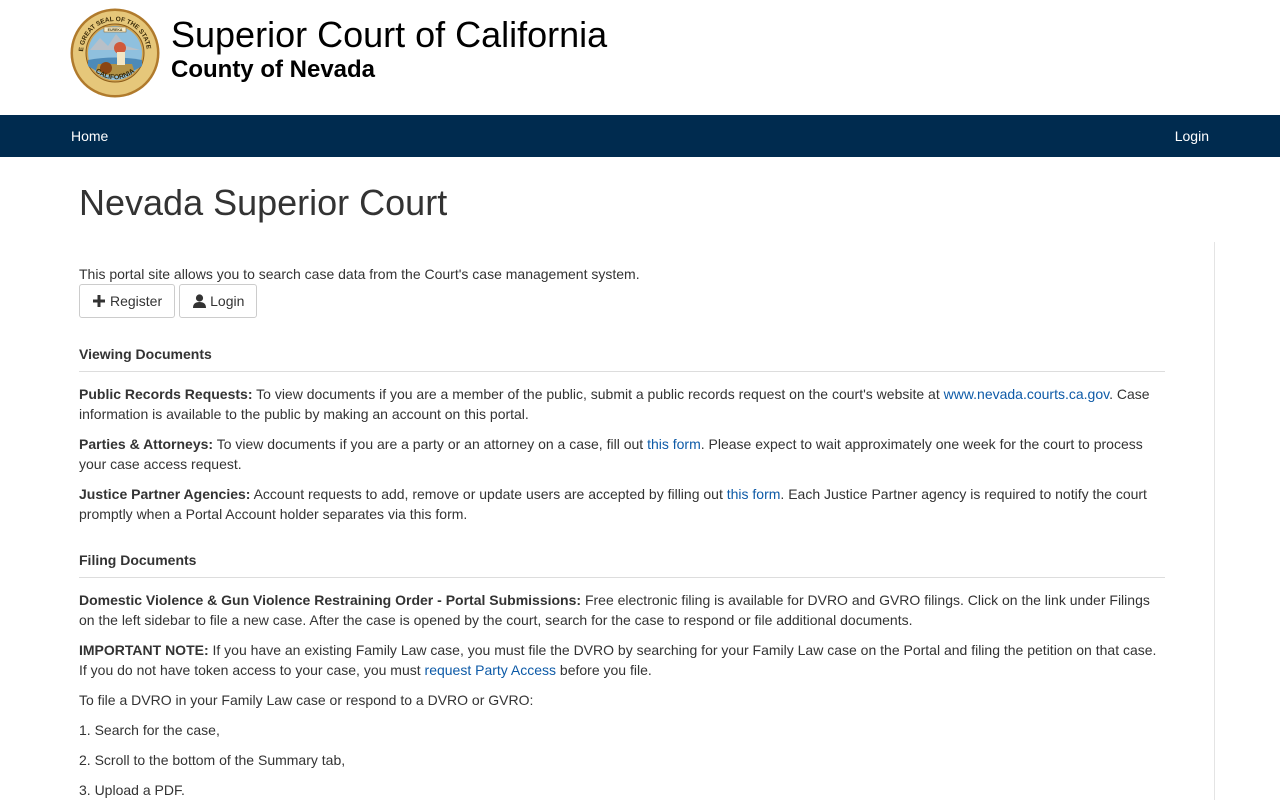 The width and height of the screenshot is (1280, 810). Describe the element at coordinates (146, 444) in the screenshot. I see `parties-attorneys-label: Parties & Attorneys:` at that location.